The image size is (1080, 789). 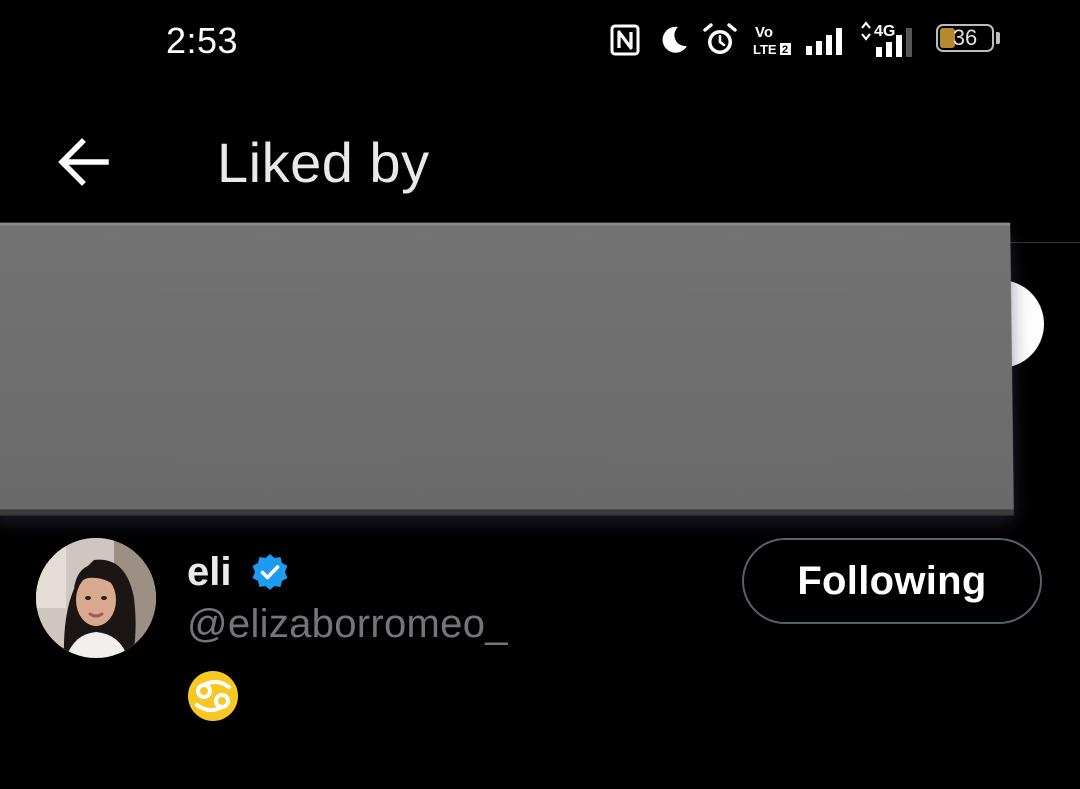 What do you see at coordinates (270, 572) in the screenshot?
I see `verified-badge-icon` at bounding box center [270, 572].